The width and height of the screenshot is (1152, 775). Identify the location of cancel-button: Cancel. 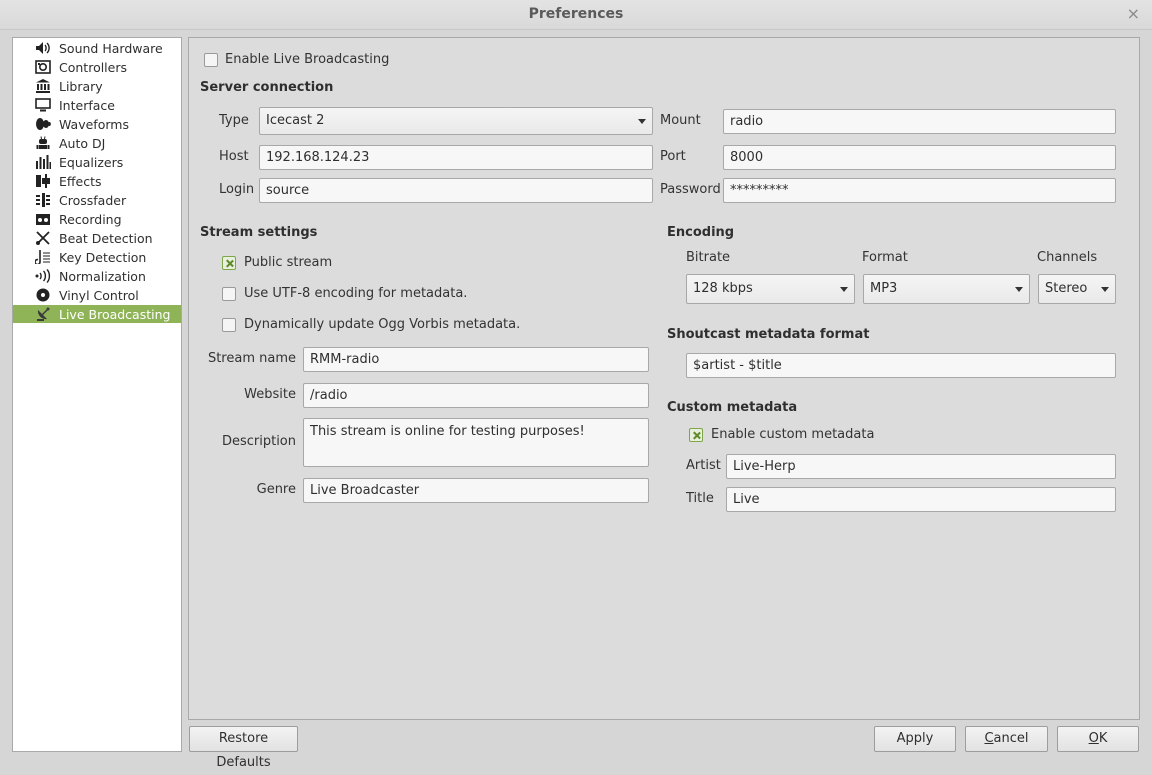
(1006, 739).